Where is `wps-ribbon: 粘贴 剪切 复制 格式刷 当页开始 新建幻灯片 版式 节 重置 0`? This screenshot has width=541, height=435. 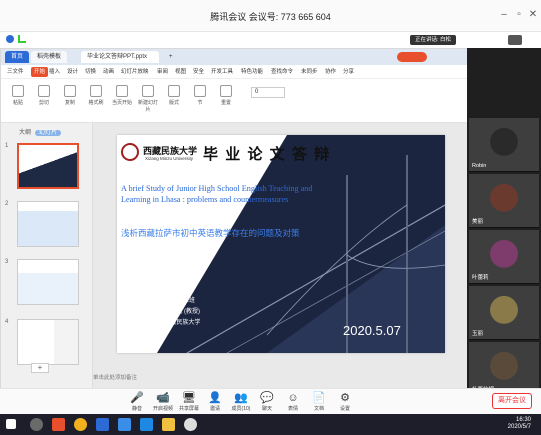
wps-ribbon: 粘贴 剪切 复制 格式刷 当页开始 新建幻灯片 版式 节 重置 0 is located at coordinates (234, 101).